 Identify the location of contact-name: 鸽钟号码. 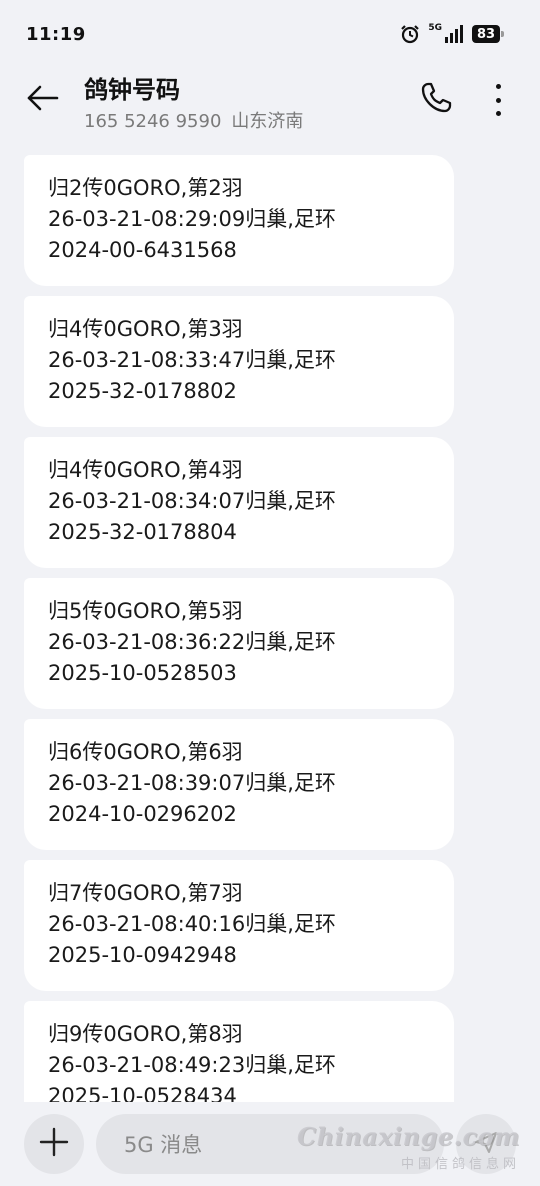
(132, 90).